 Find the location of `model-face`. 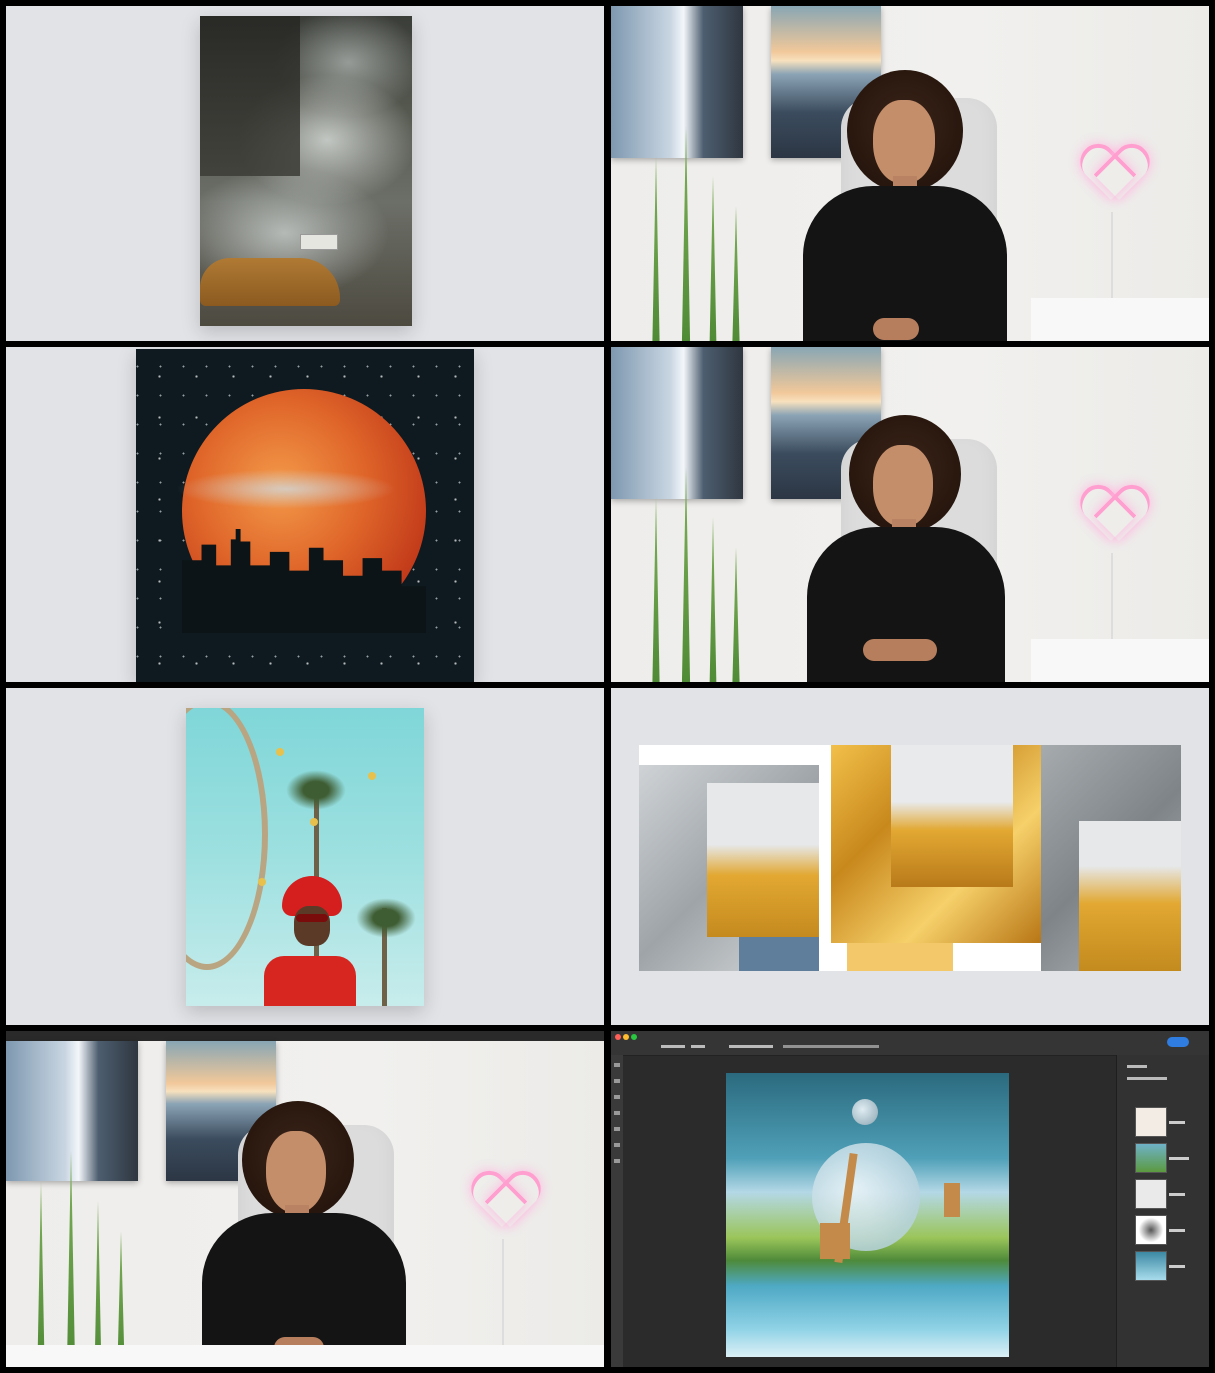

model-face is located at coordinates (312, 926).